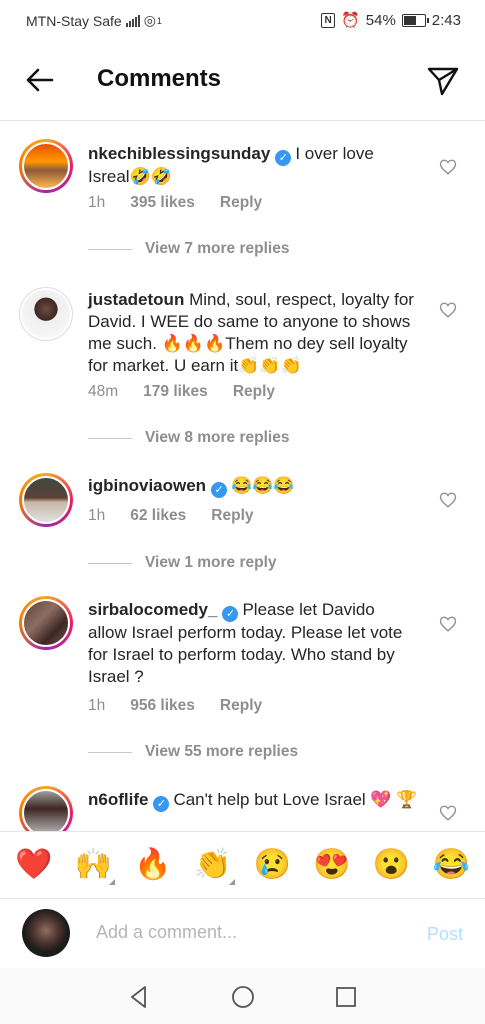  What do you see at coordinates (132, 20) in the screenshot?
I see `signal-icon` at bounding box center [132, 20].